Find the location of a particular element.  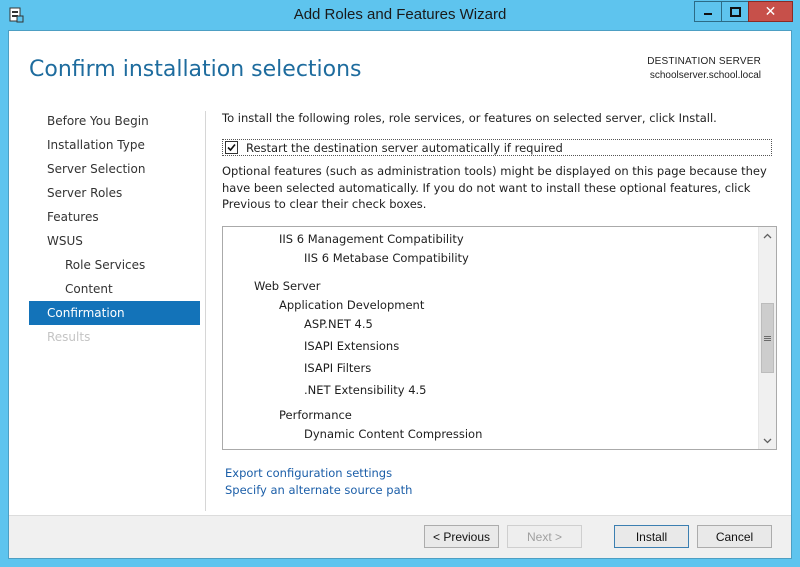

maximize-icon is located at coordinates (735, 11).